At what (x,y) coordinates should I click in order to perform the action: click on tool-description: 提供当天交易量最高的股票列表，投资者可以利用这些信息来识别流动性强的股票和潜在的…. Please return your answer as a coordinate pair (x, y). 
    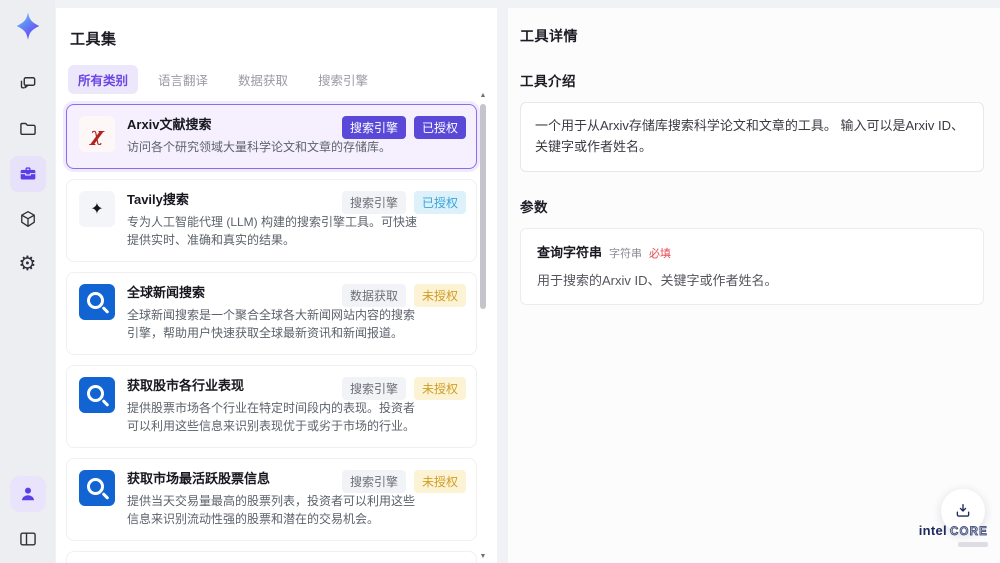
    Looking at the image, I should click on (271, 510).